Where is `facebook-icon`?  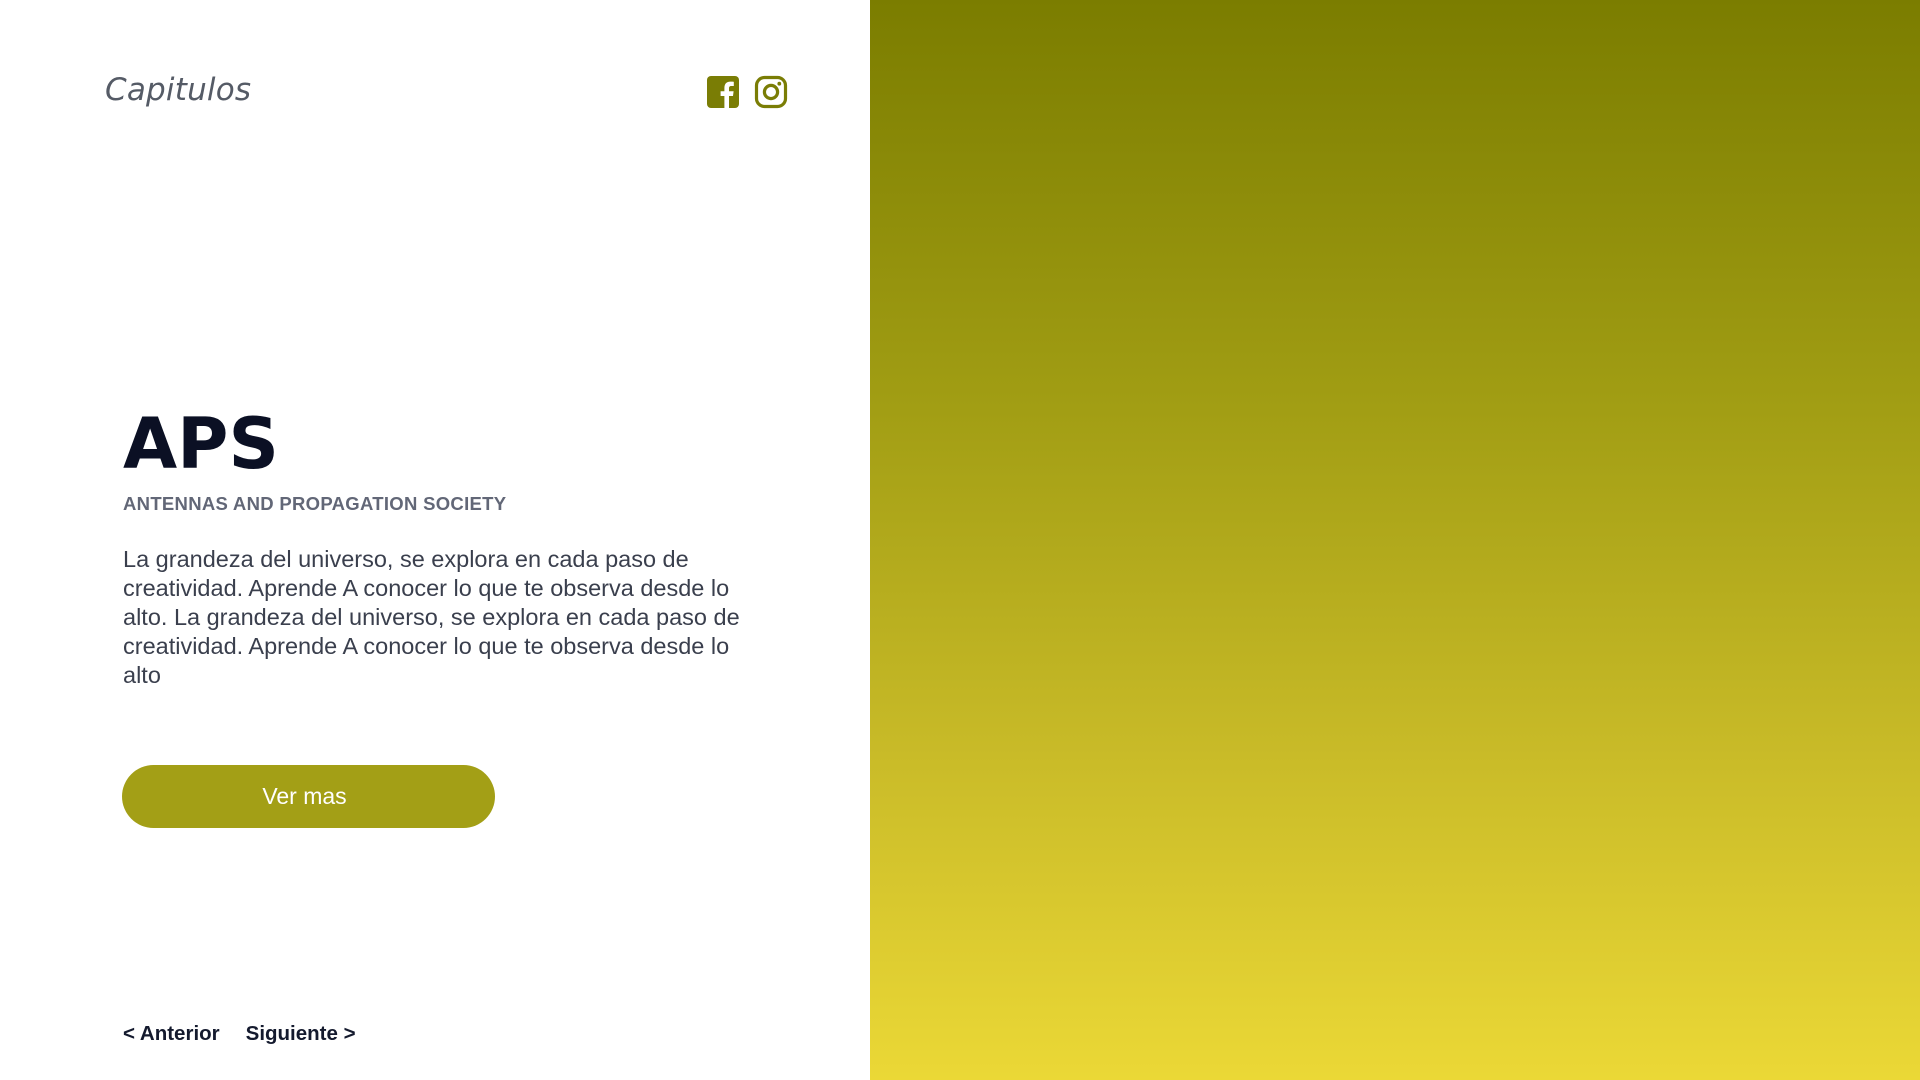
facebook-icon is located at coordinates (723, 92).